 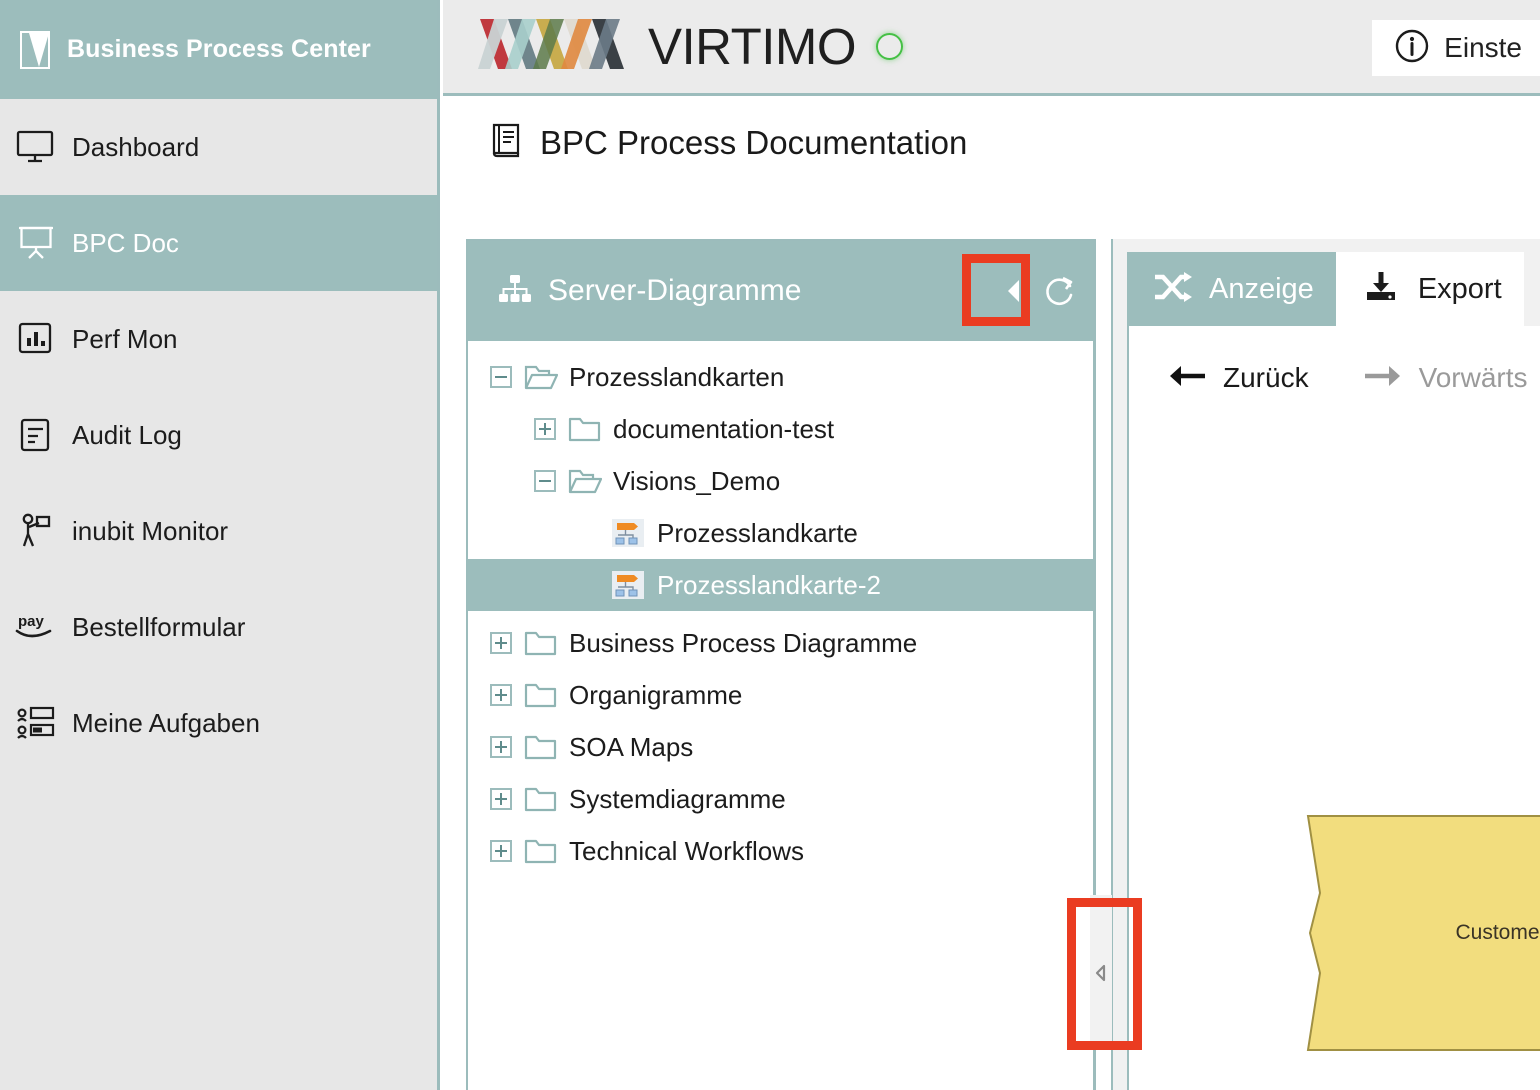 What do you see at coordinates (1459, 288) in the screenshot?
I see `tab-label: Export` at bounding box center [1459, 288].